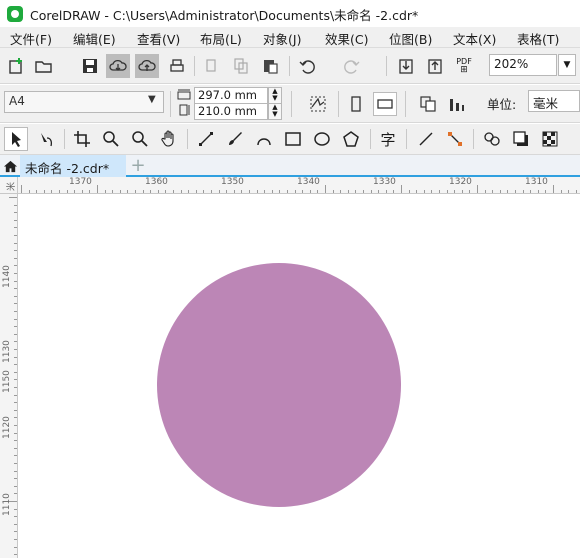  Describe the element at coordinates (152, 99) in the screenshot. I see `page-size-dropdown-icon: ▼` at that location.